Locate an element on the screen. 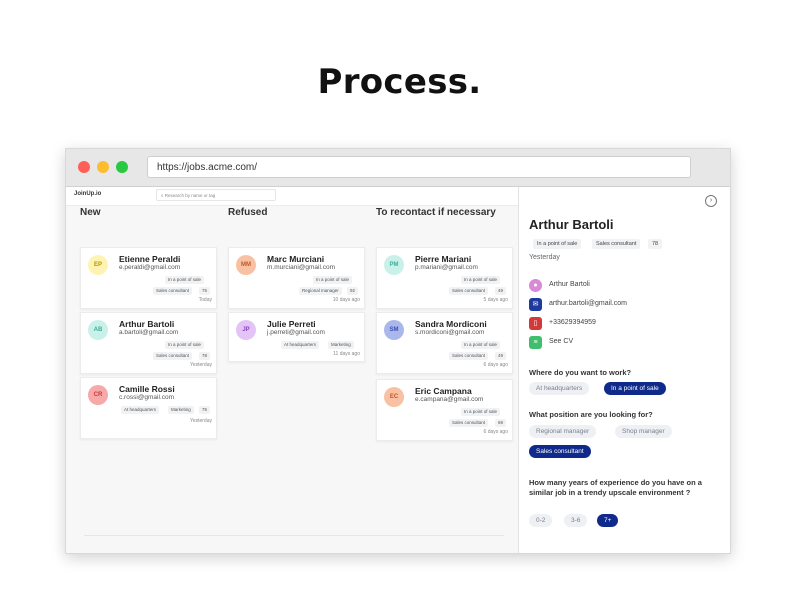 The image size is (799, 600). cv-icon: ≡ is located at coordinates (535, 342).